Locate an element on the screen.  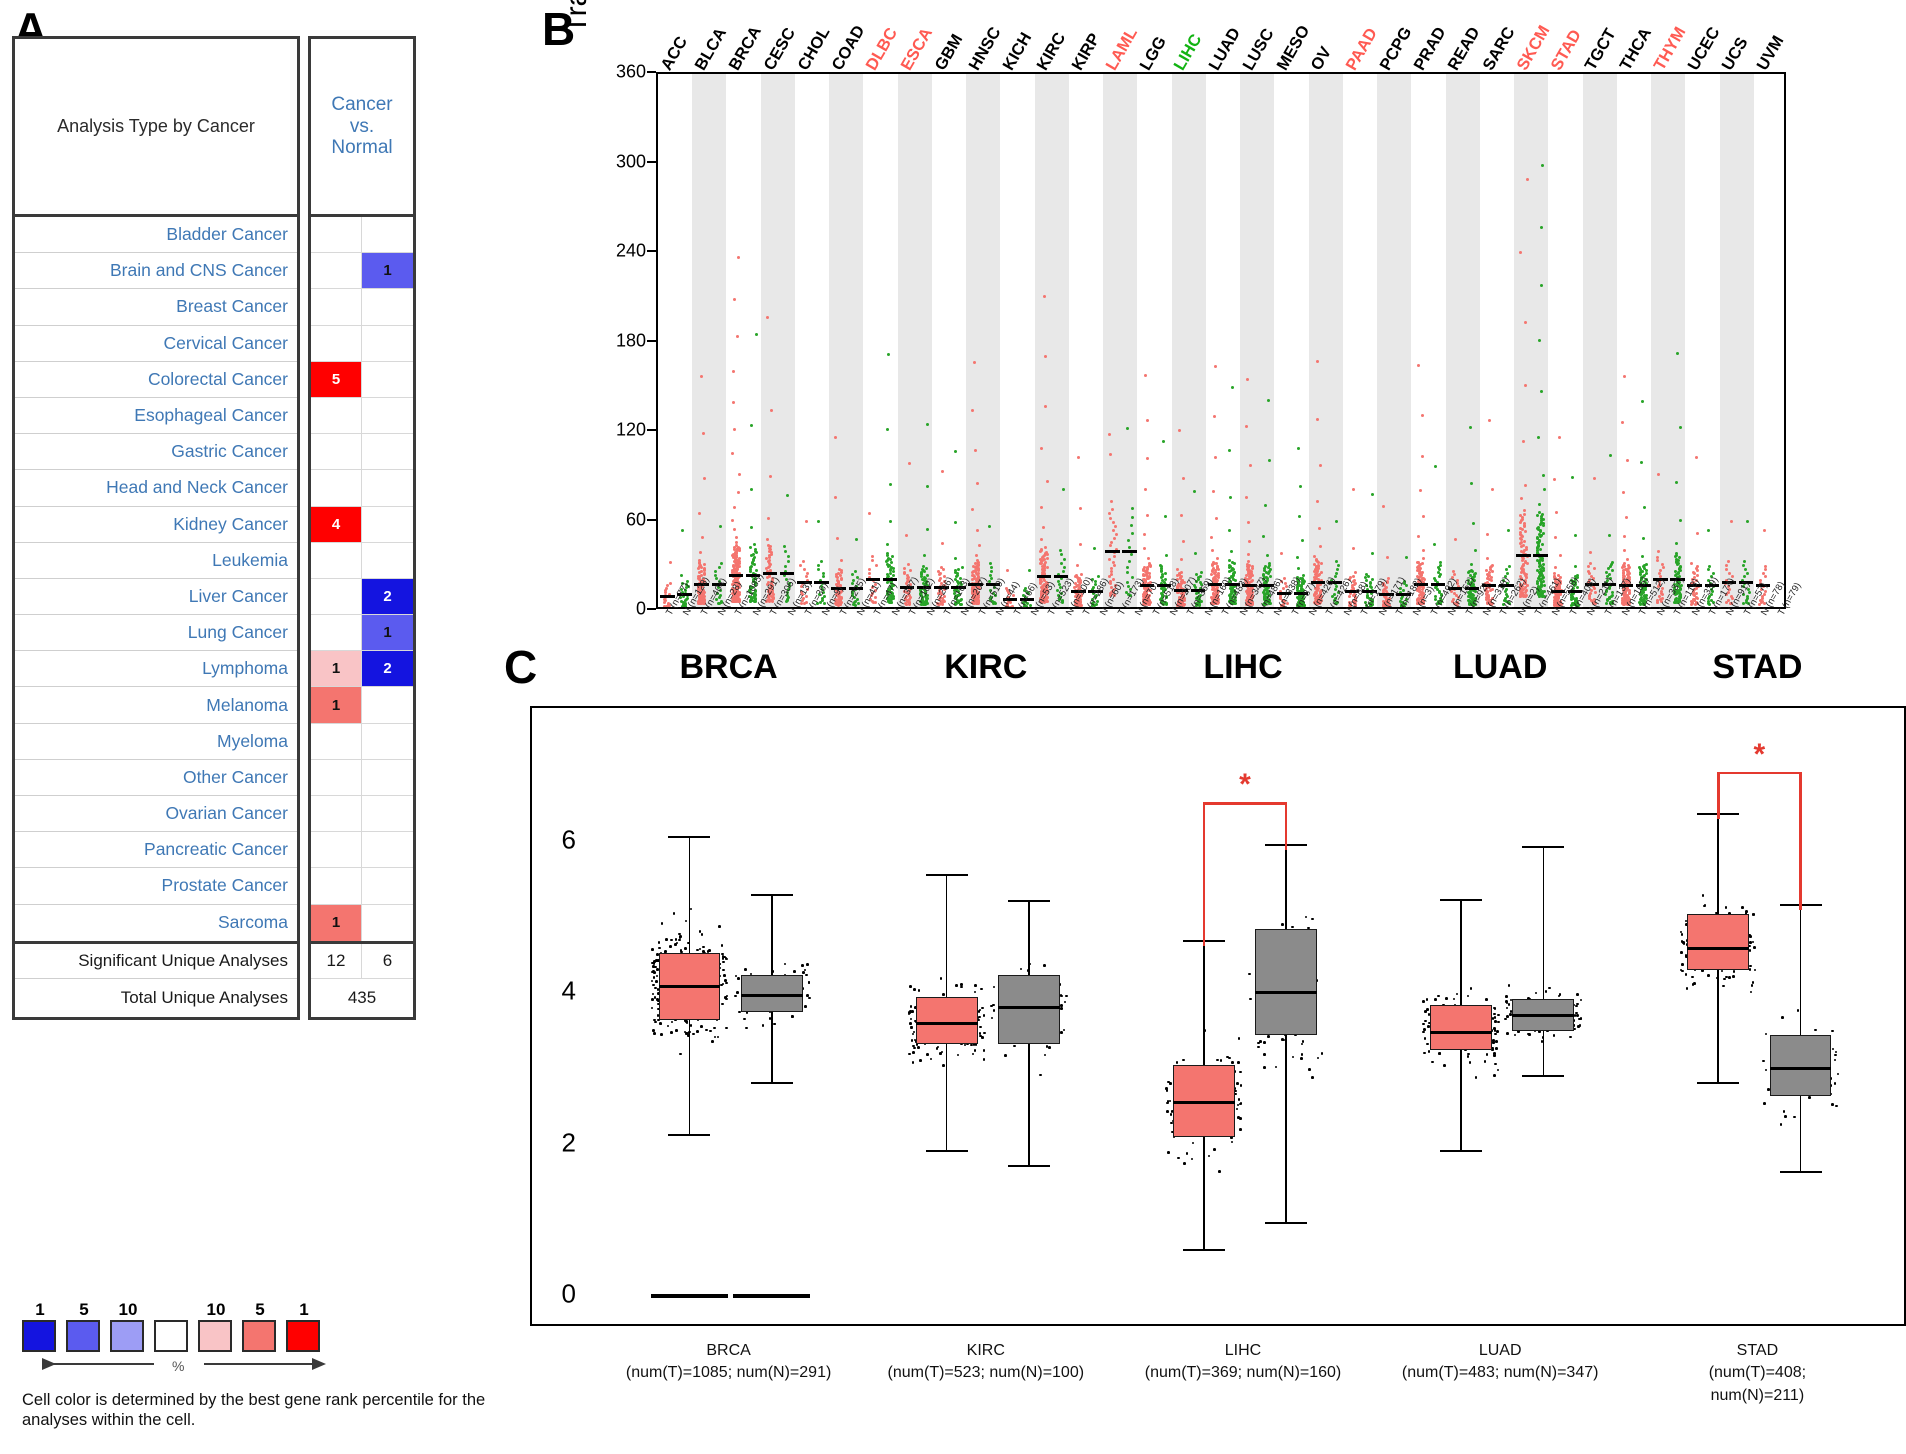
panel-c-median-line is located at coordinates (1461, 1032).